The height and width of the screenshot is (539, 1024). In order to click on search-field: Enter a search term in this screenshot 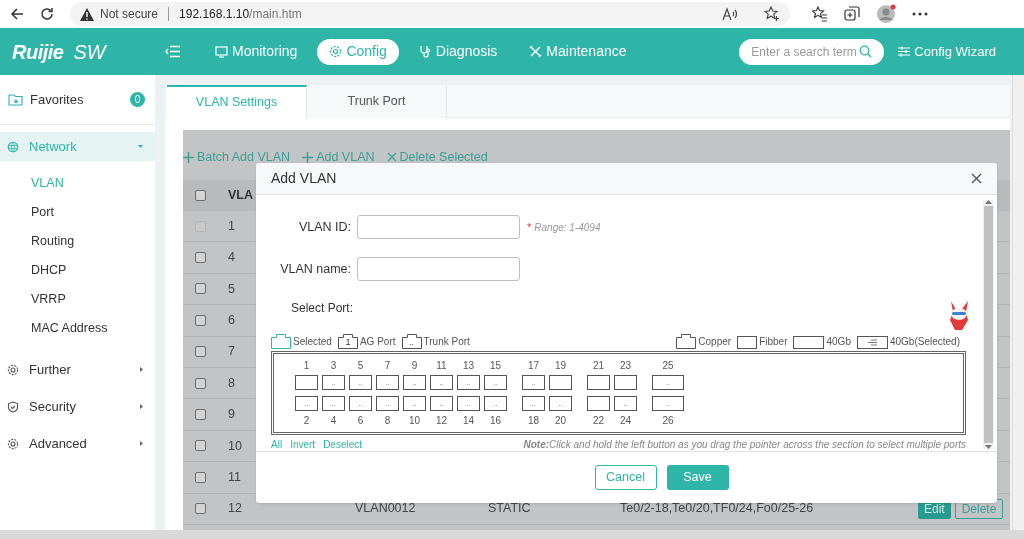, I will do `click(812, 51)`.